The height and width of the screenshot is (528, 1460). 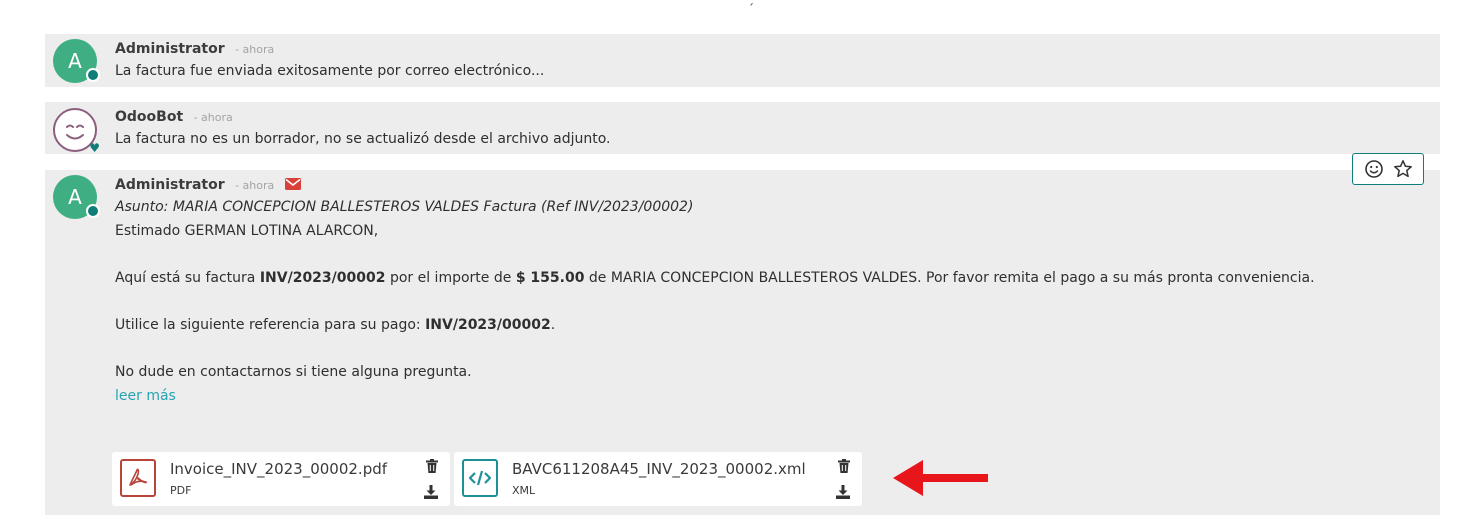 What do you see at coordinates (941, 480) in the screenshot?
I see `annotation-arrow-icon` at bounding box center [941, 480].